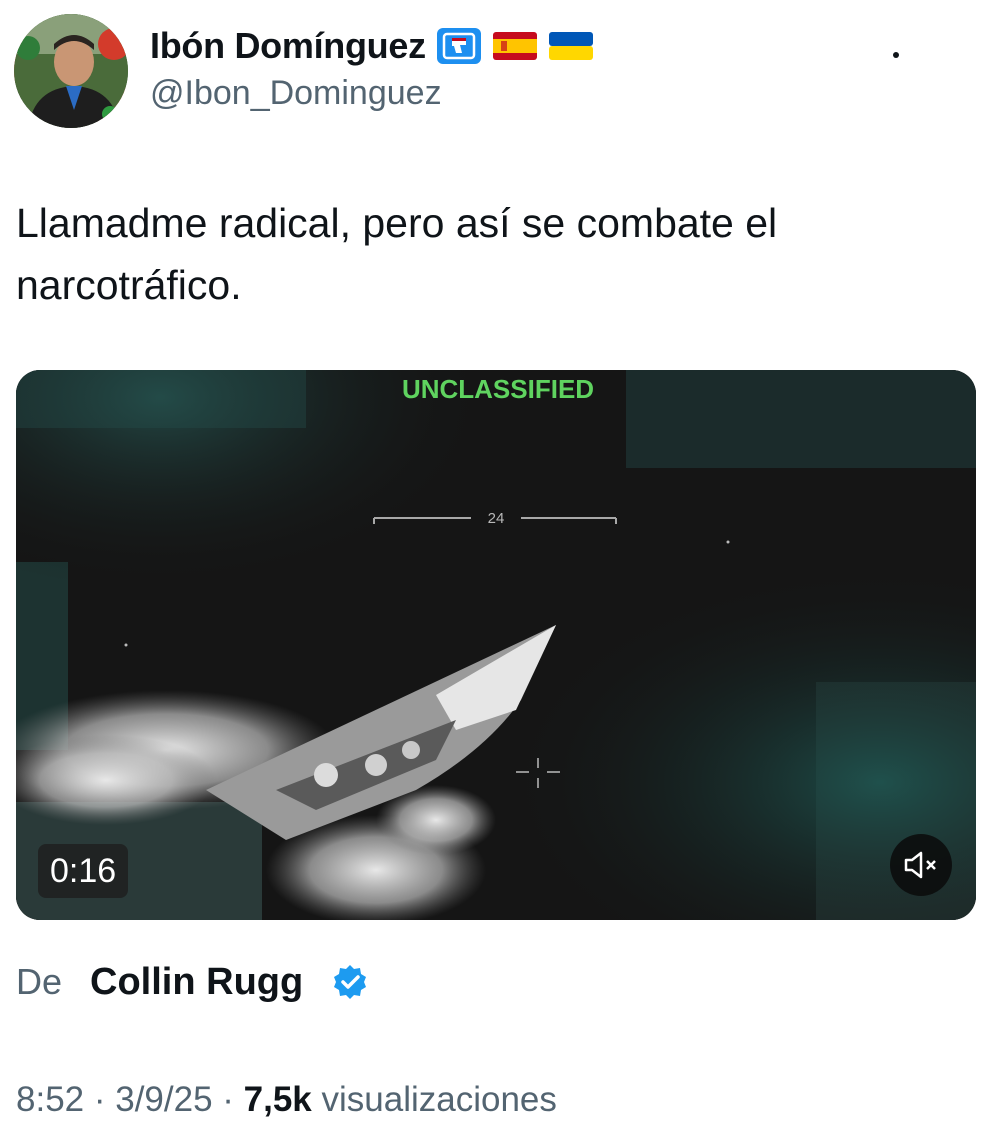  I want to click on views-count: 7,5k, so click(277, 1099).